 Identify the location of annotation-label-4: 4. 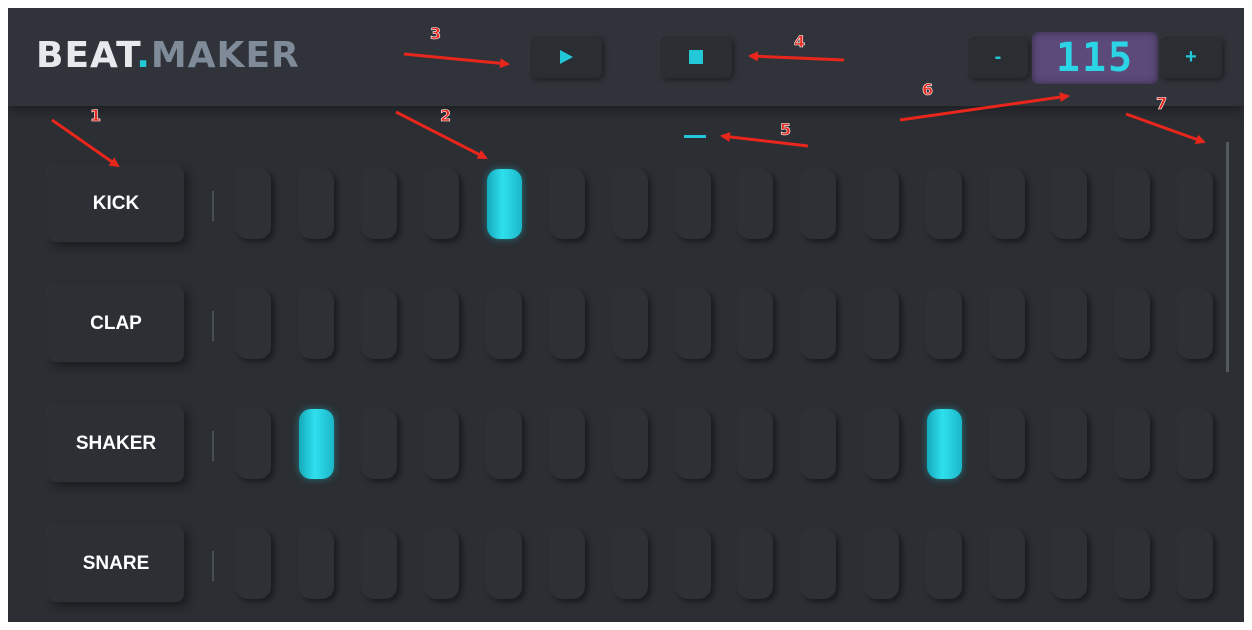
(800, 42).